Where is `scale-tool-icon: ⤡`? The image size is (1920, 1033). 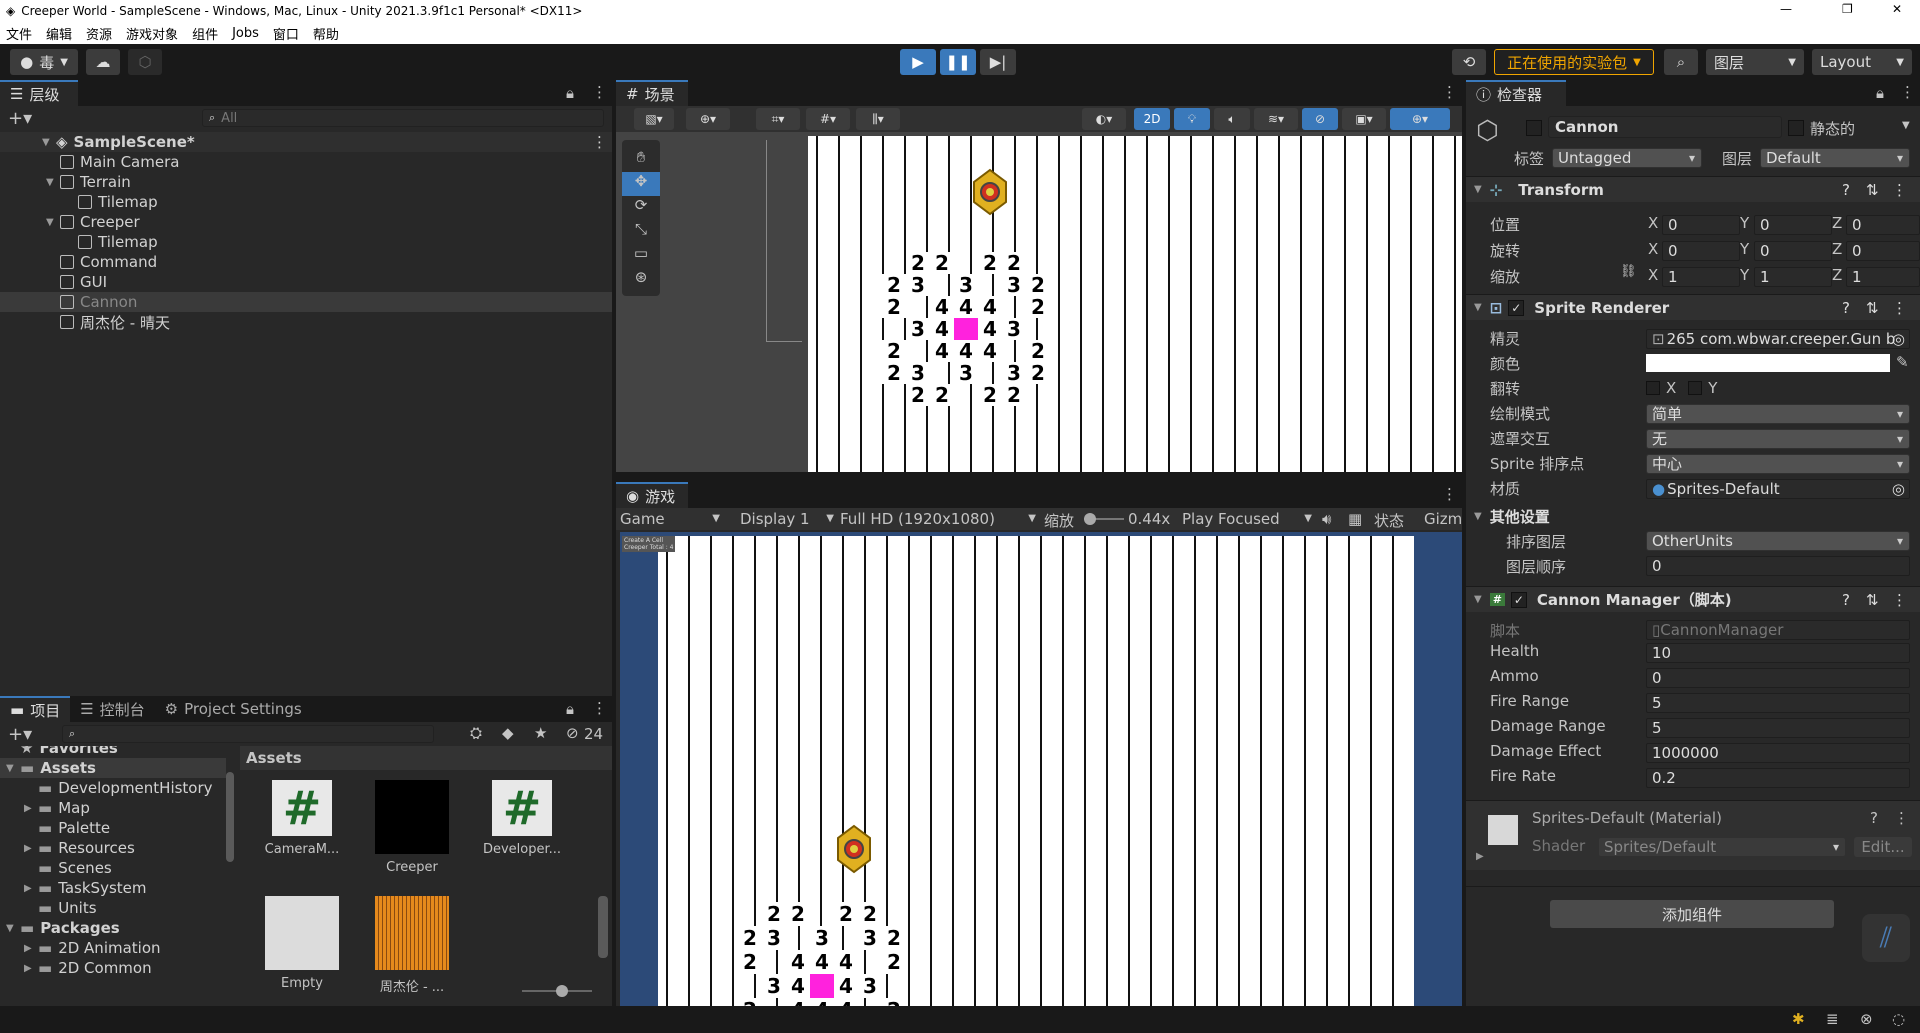 scale-tool-icon: ⤡ is located at coordinates (641, 232).